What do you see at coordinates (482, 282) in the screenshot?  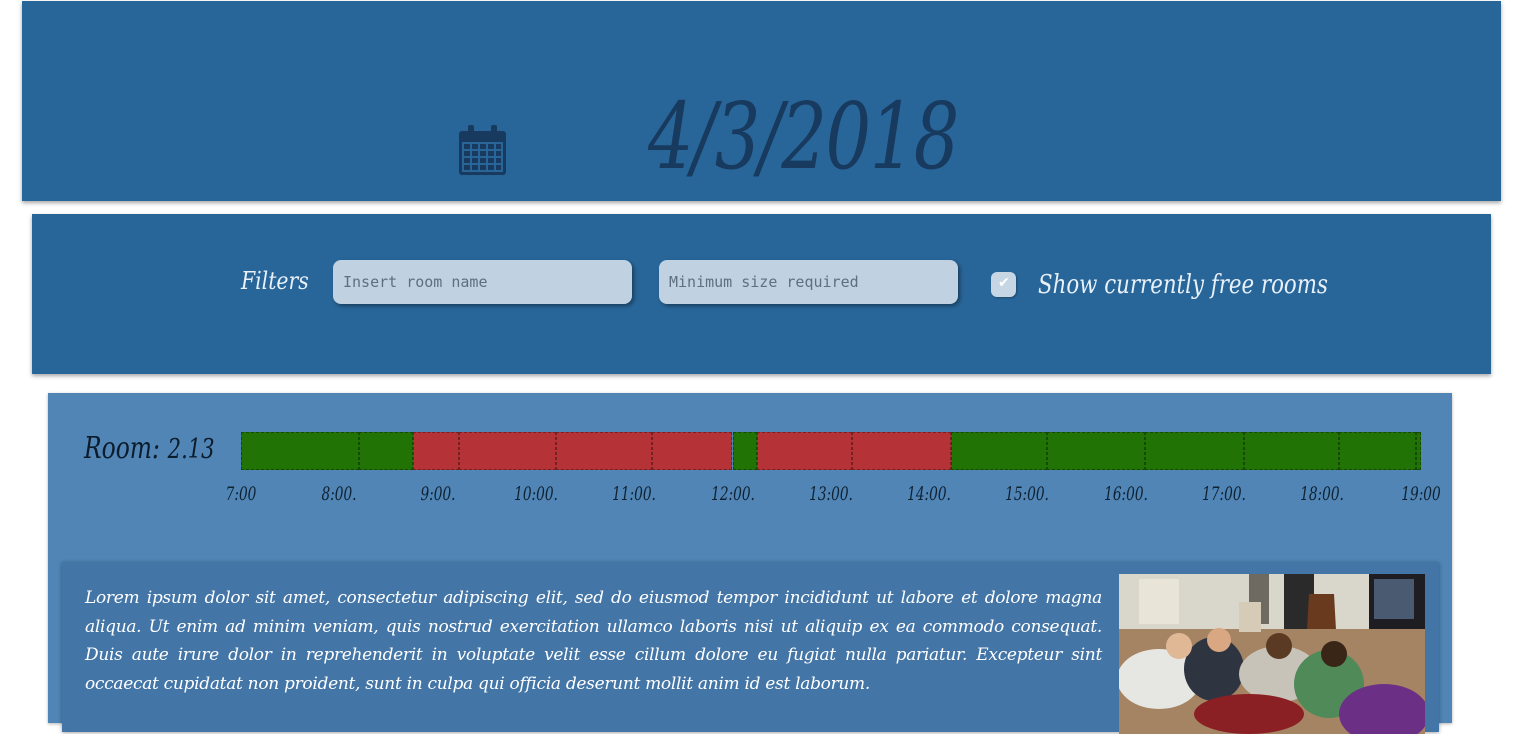 I see `room-name-input` at bounding box center [482, 282].